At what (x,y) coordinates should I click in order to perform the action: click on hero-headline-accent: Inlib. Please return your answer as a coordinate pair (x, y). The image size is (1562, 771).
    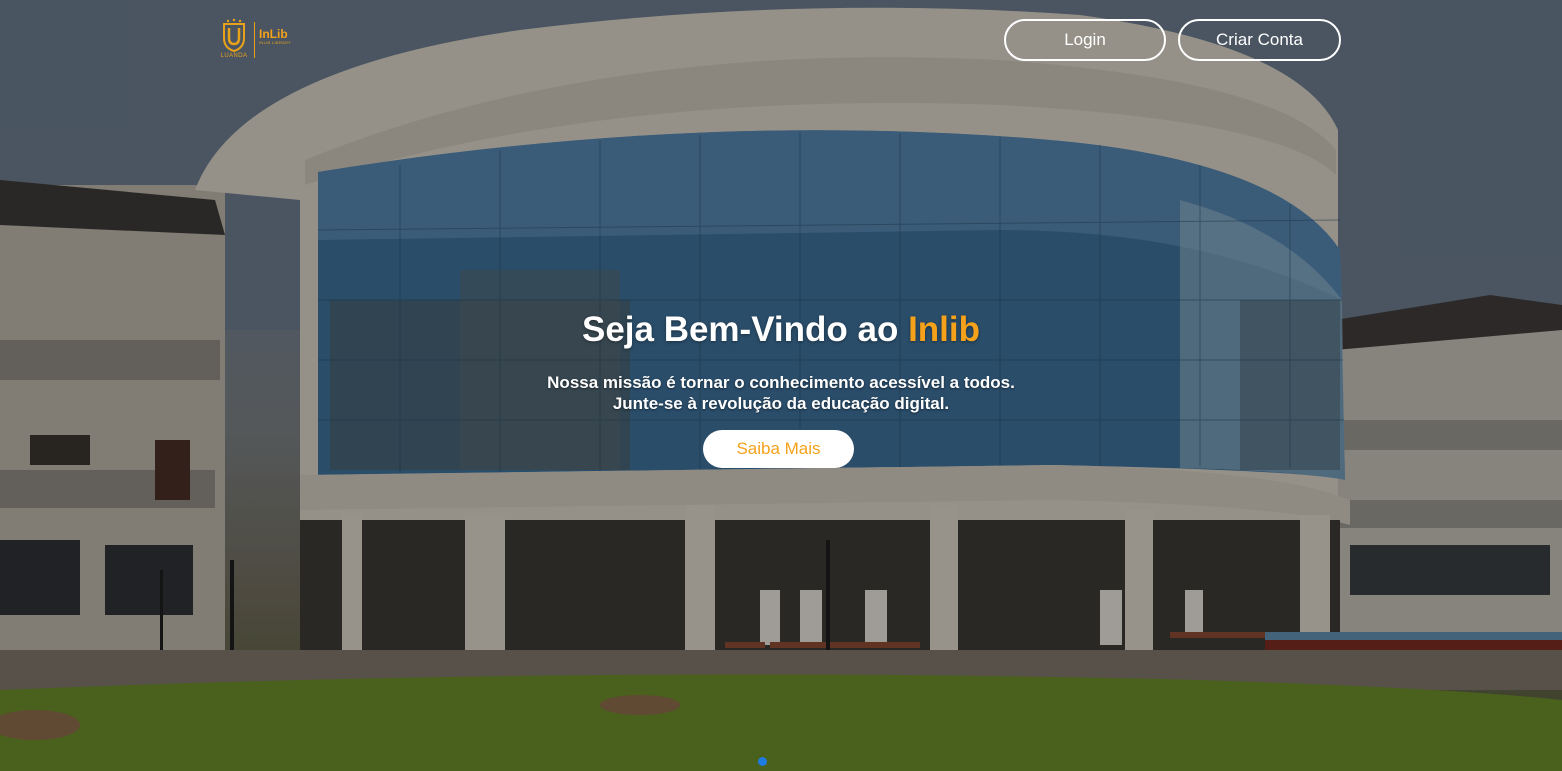
    Looking at the image, I should click on (944, 329).